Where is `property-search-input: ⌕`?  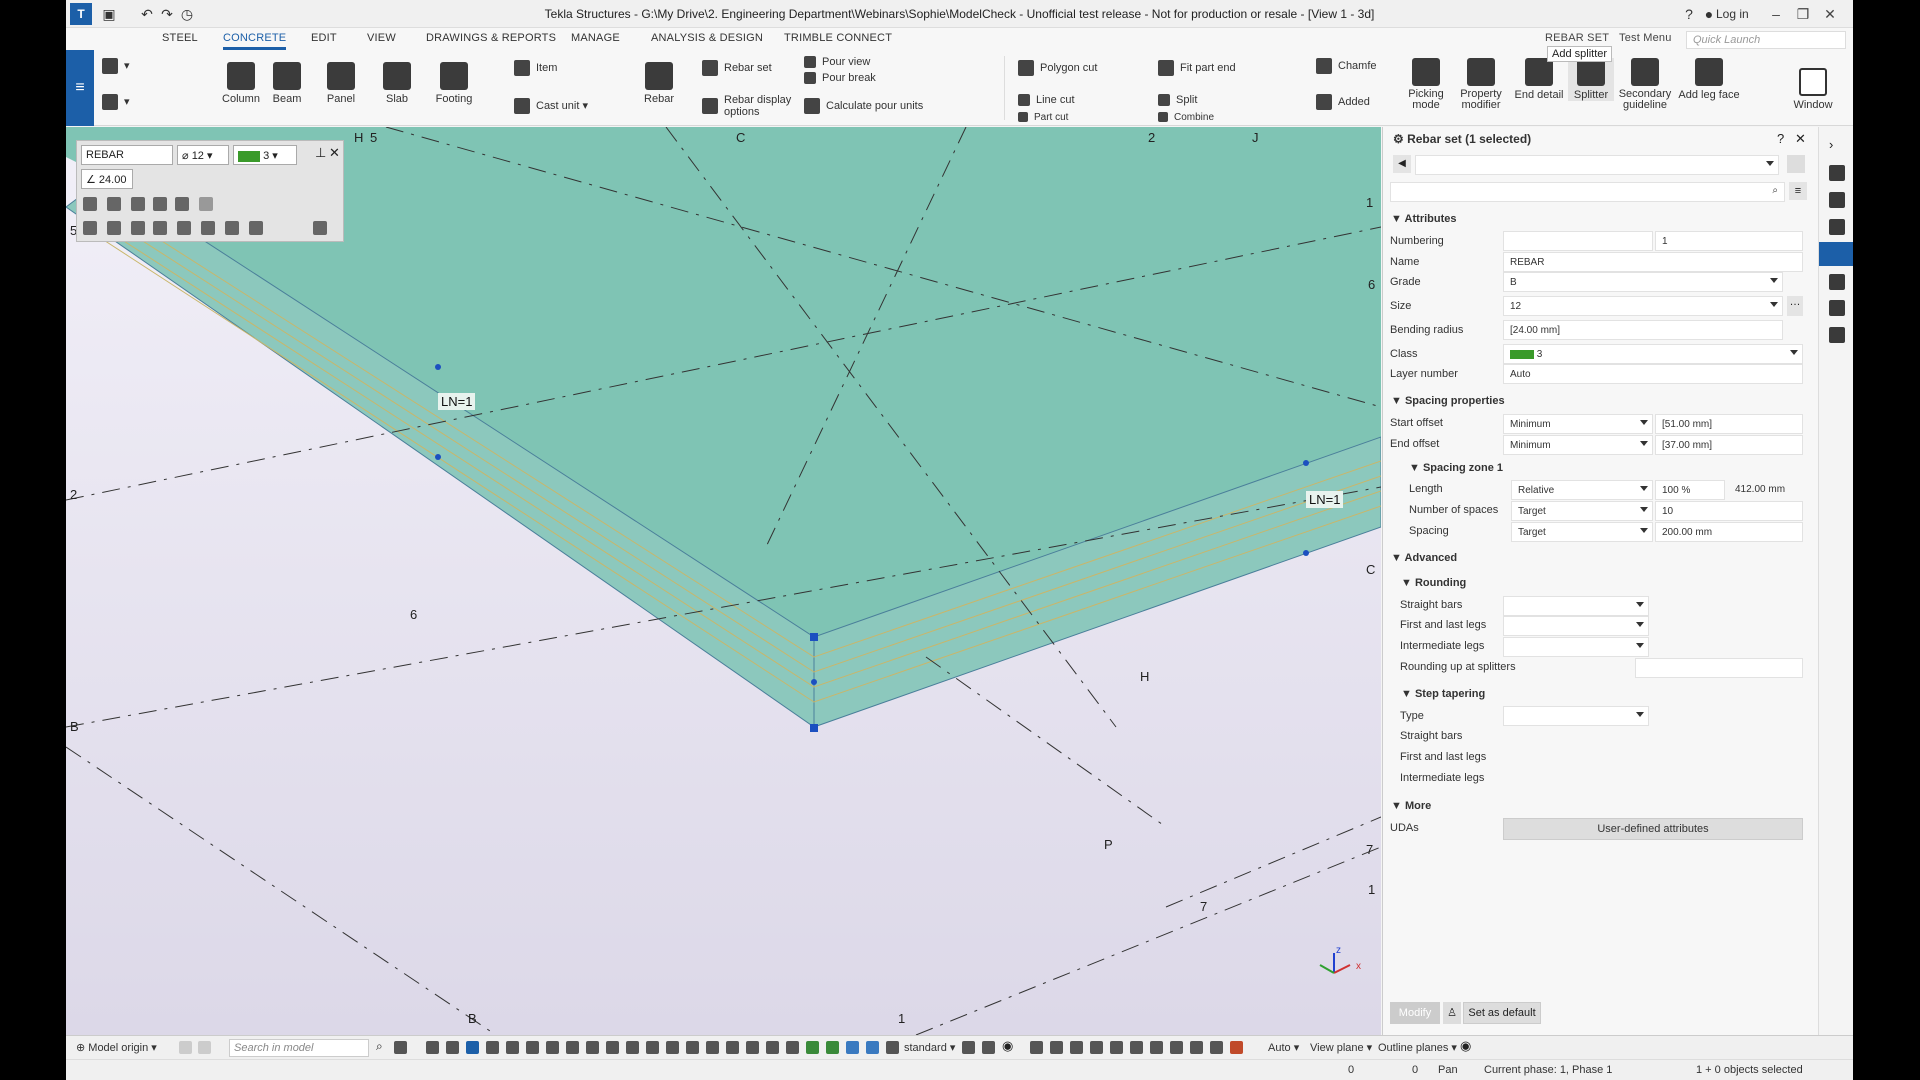 property-search-input: ⌕ is located at coordinates (1587, 192).